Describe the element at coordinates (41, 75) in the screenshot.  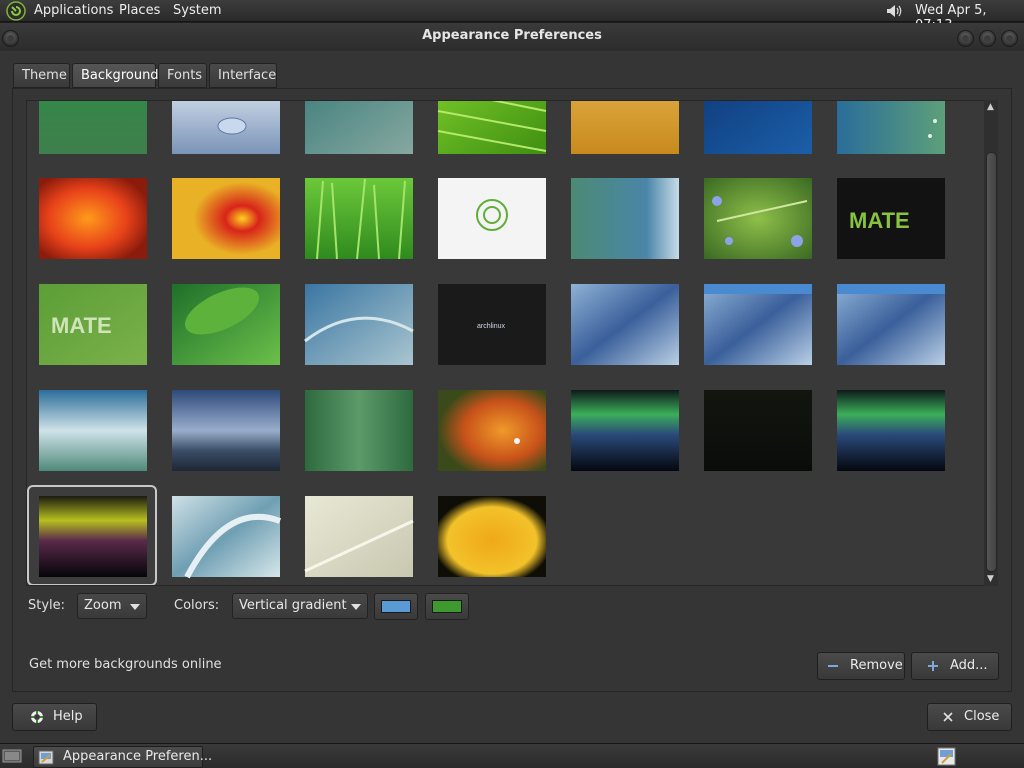
I see `tab-theme: Theme` at that location.